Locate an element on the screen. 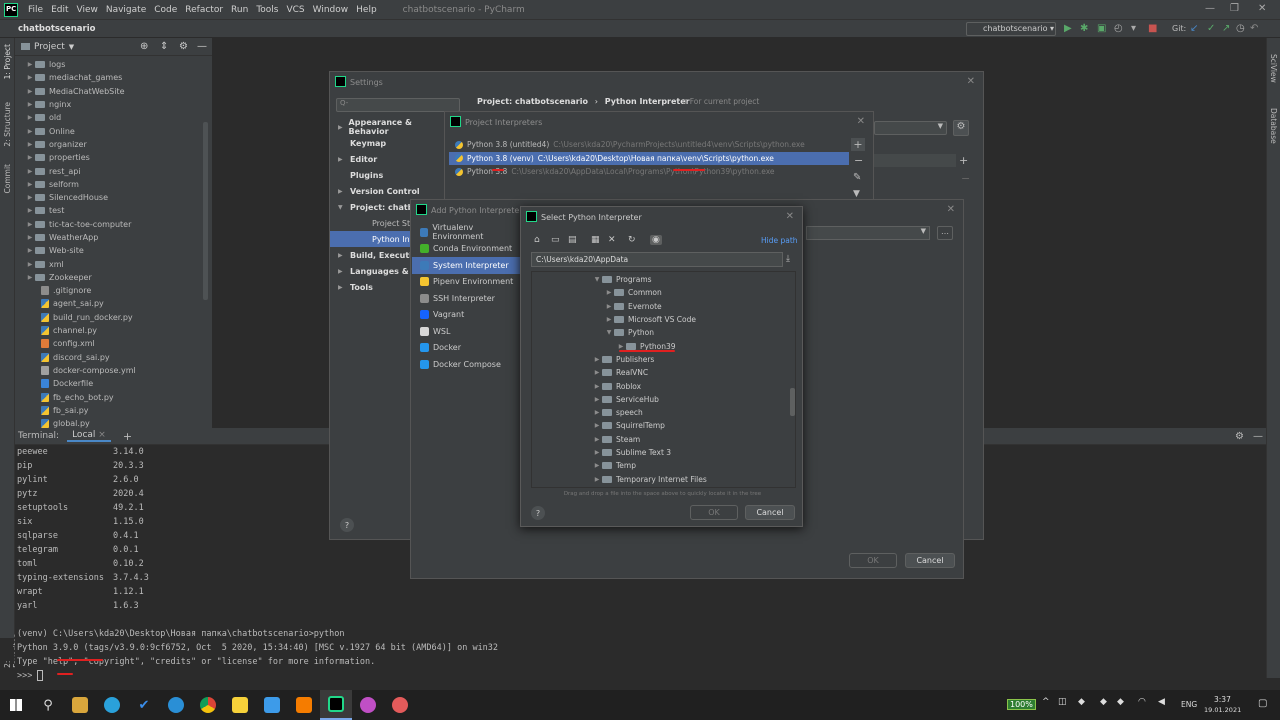 The width and height of the screenshot is (1280, 720). menu-item-tools: Tools is located at coordinates (267, 10).